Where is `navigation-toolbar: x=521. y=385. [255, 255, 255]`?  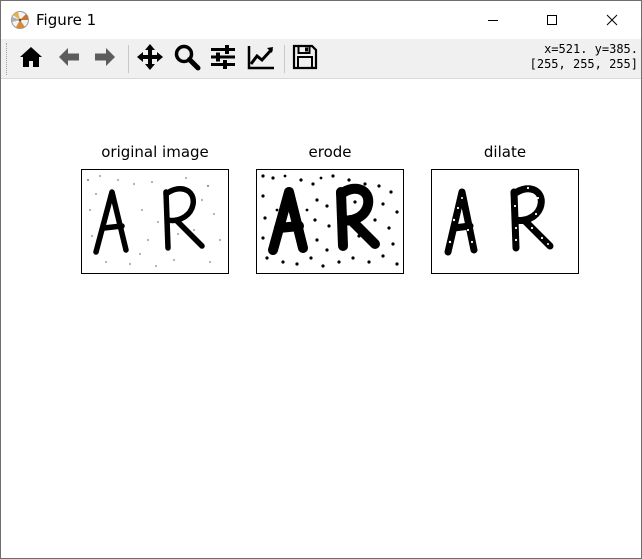 navigation-toolbar: x=521. y=385. [255, 255, 255] is located at coordinates (321, 59).